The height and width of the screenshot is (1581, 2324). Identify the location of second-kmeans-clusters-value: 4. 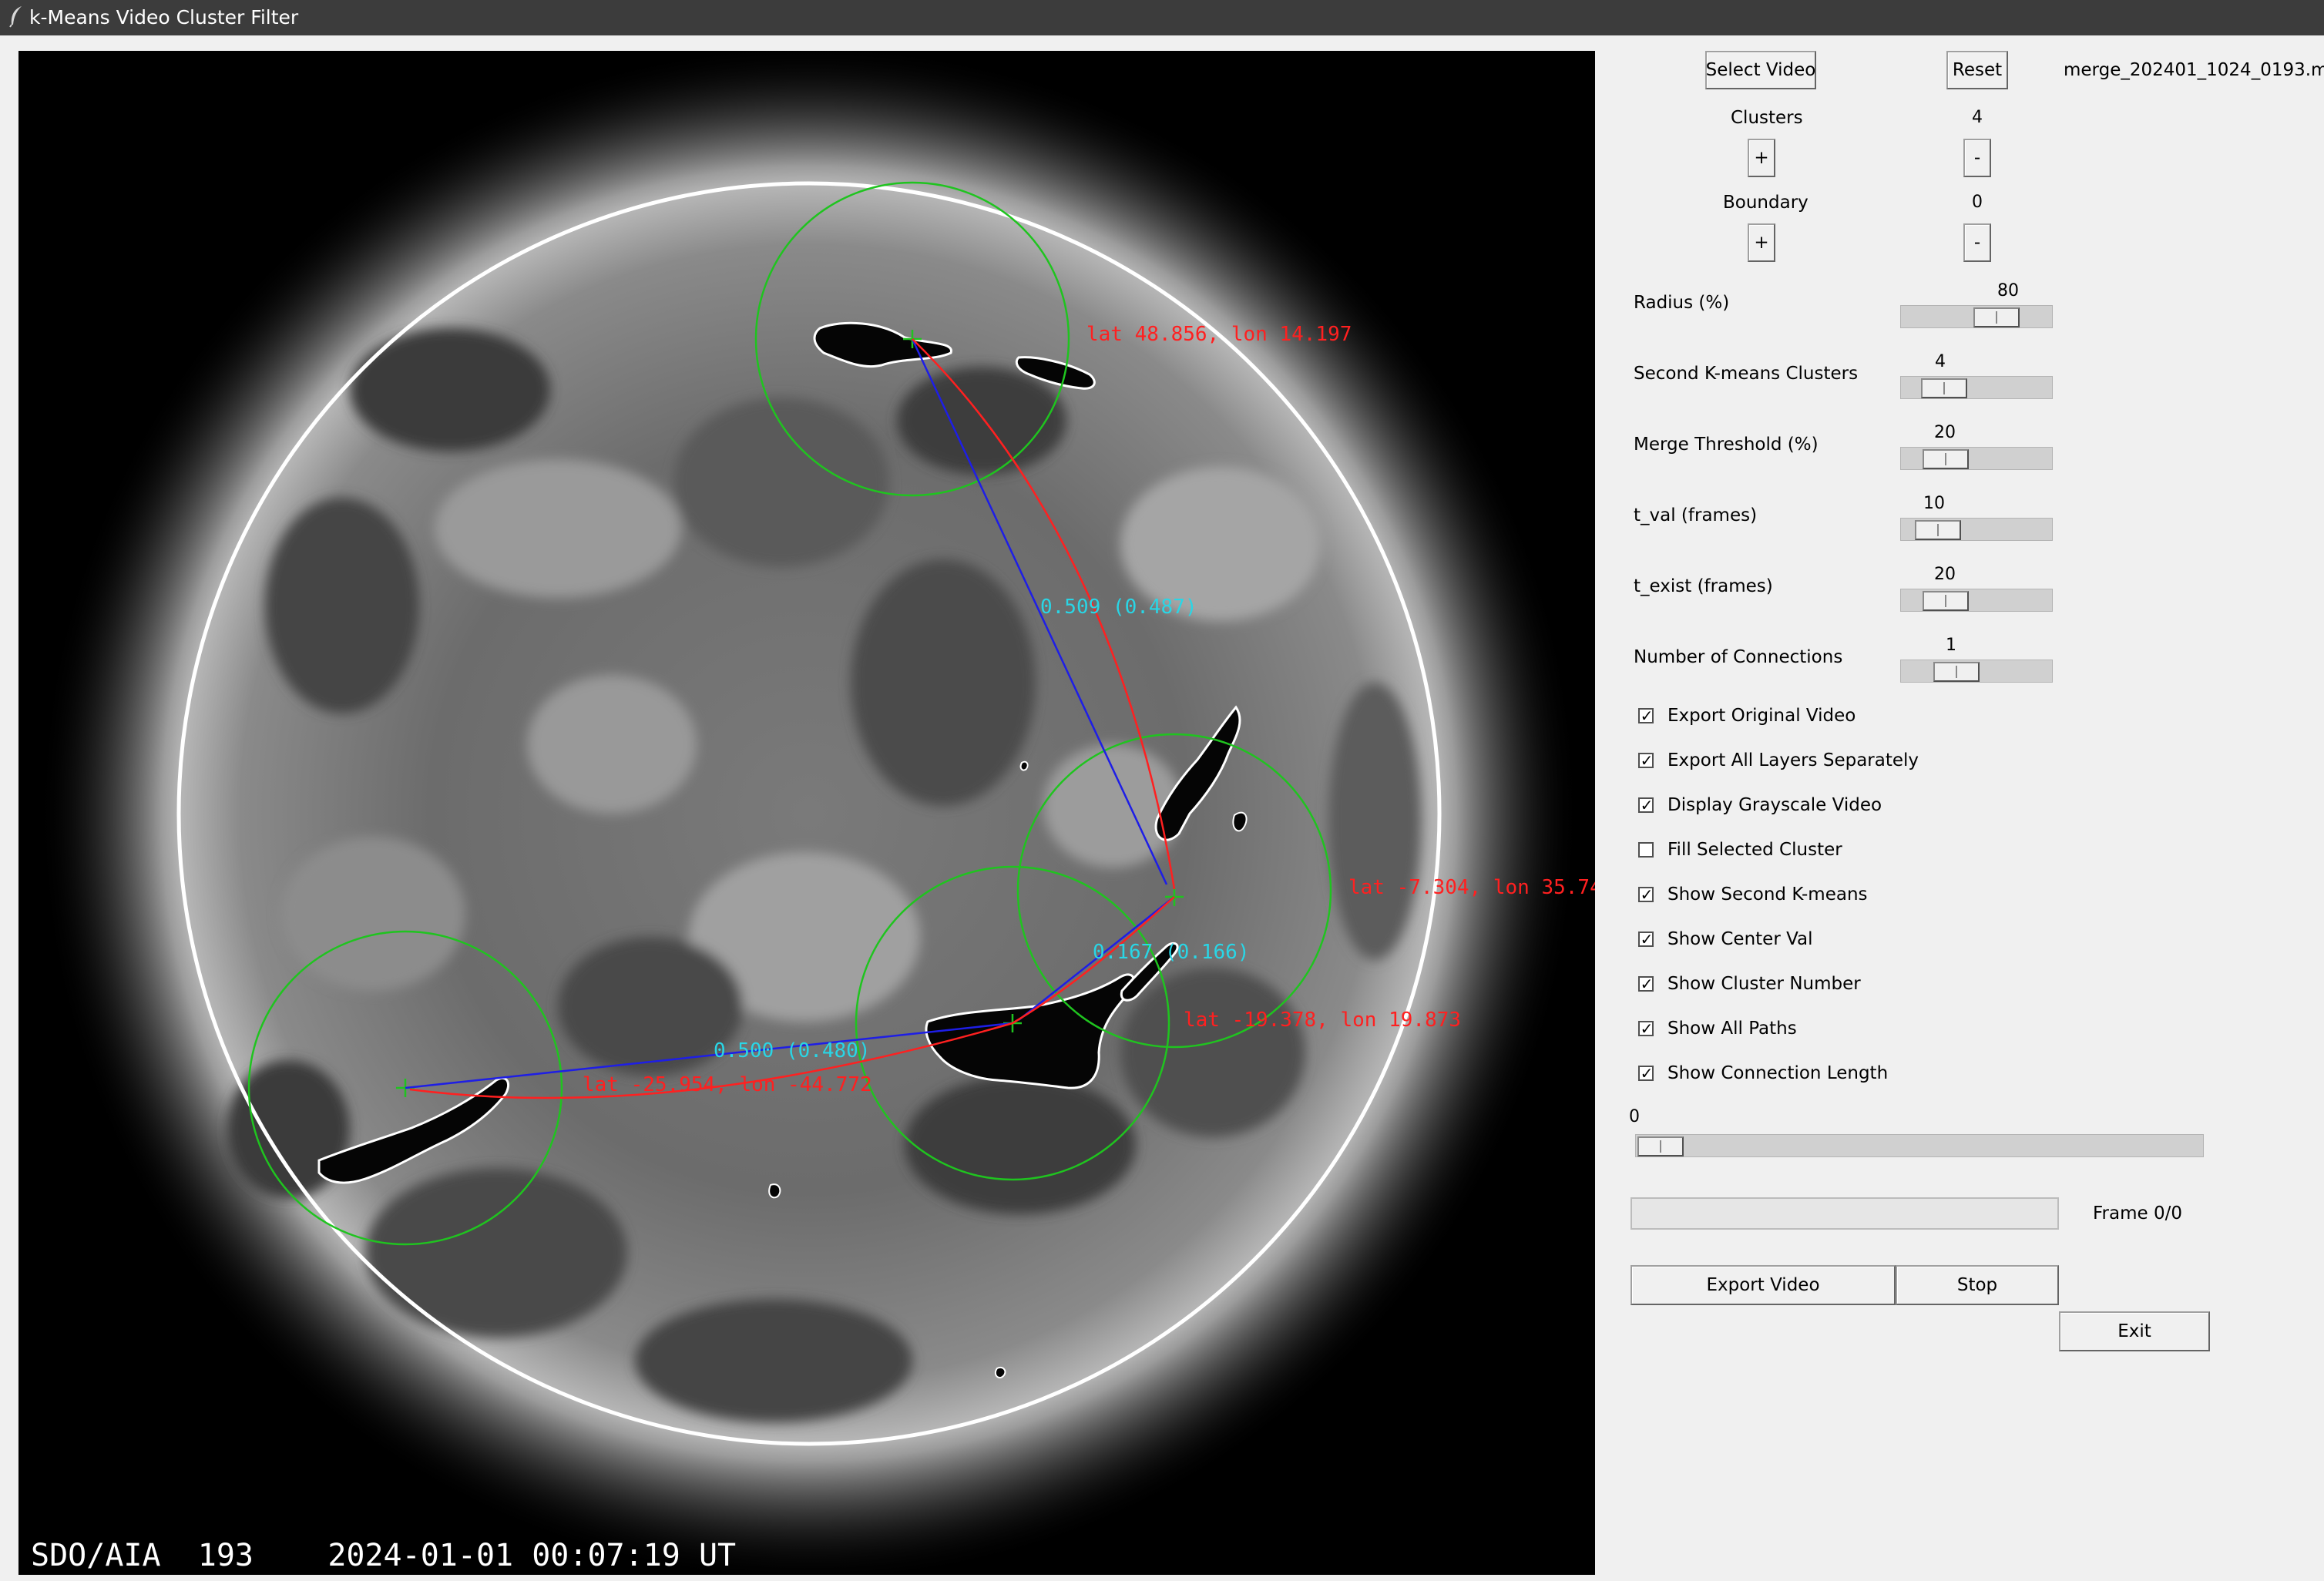
(1940, 361).